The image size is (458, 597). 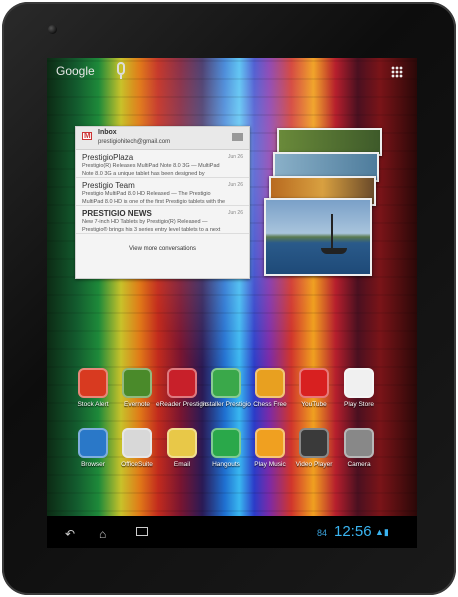 I want to click on all-apps-icon, so click(x=397, y=72).